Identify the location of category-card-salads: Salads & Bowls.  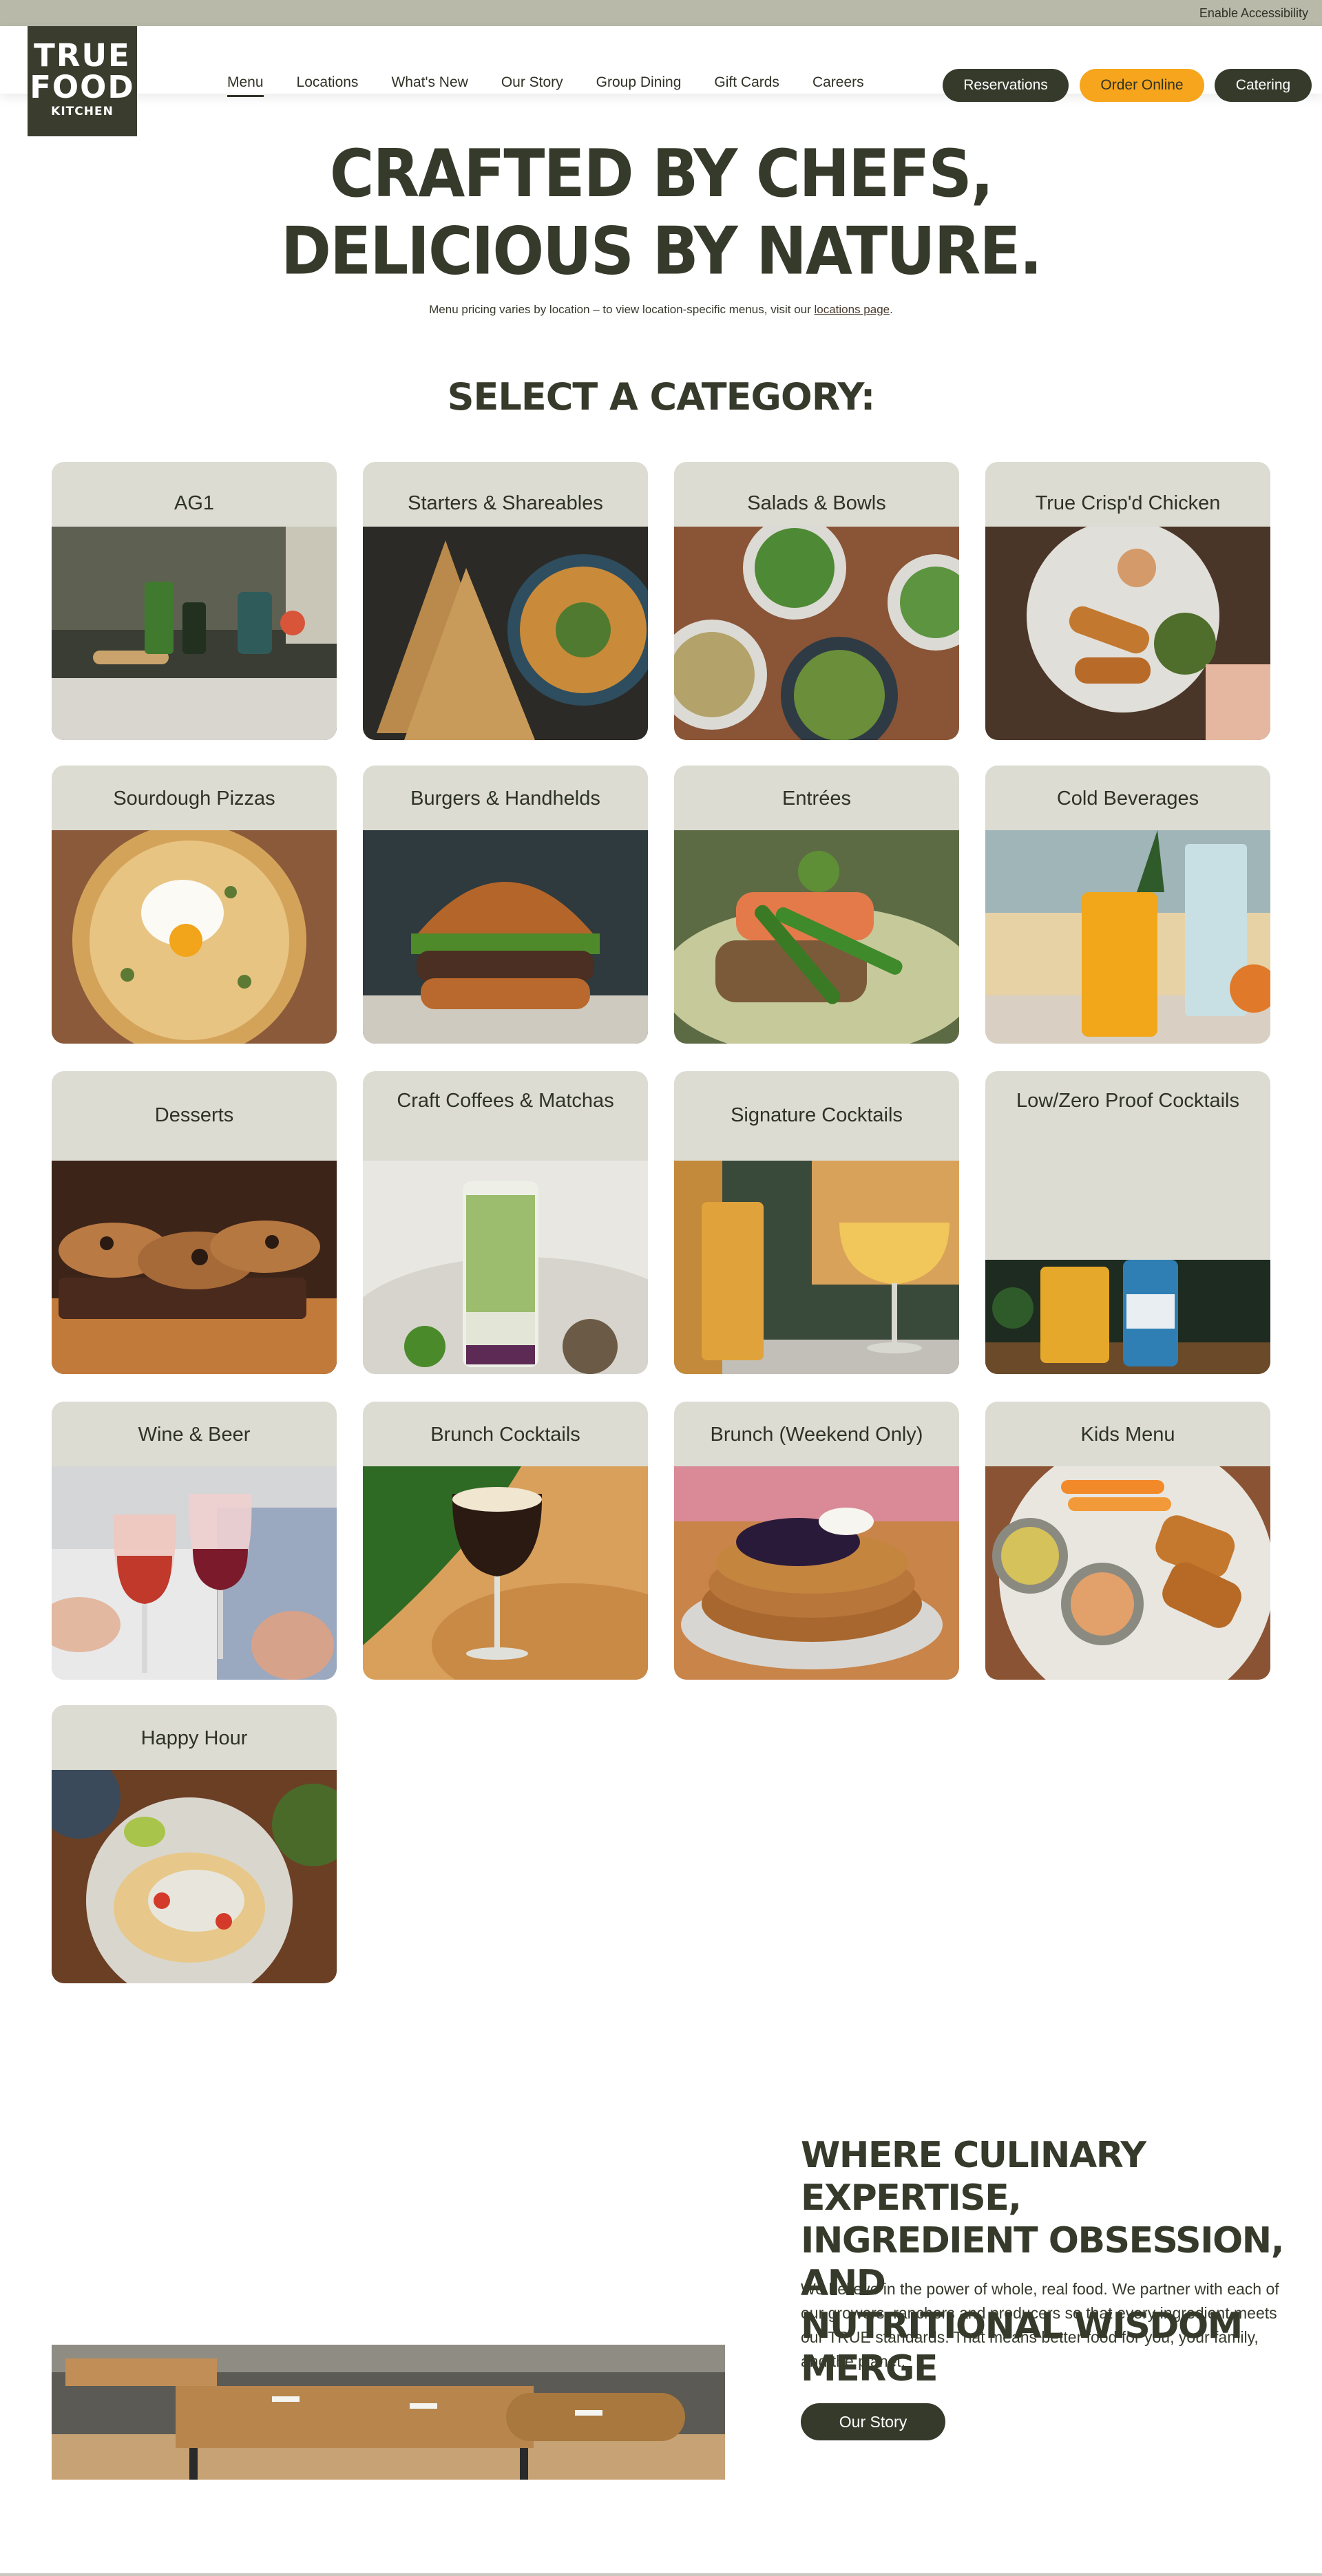
(816, 601).